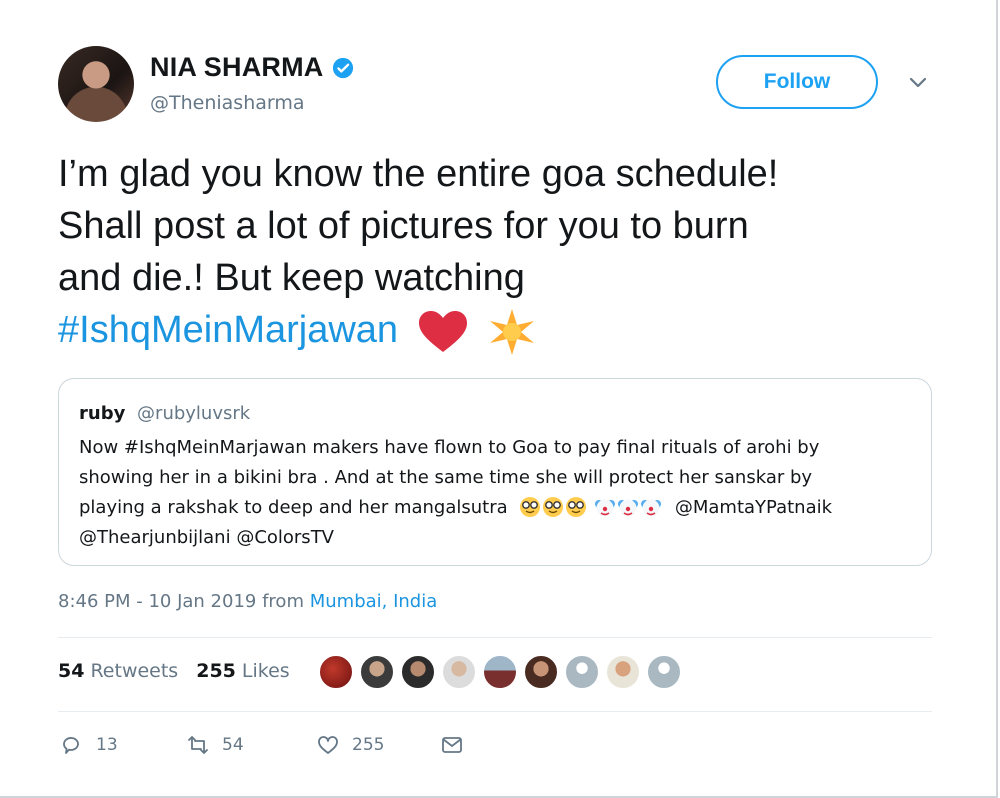 The image size is (1000, 798). What do you see at coordinates (71, 671) in the screenshot?
I see `retweets-count: 54` at bounding box center [71, 671].